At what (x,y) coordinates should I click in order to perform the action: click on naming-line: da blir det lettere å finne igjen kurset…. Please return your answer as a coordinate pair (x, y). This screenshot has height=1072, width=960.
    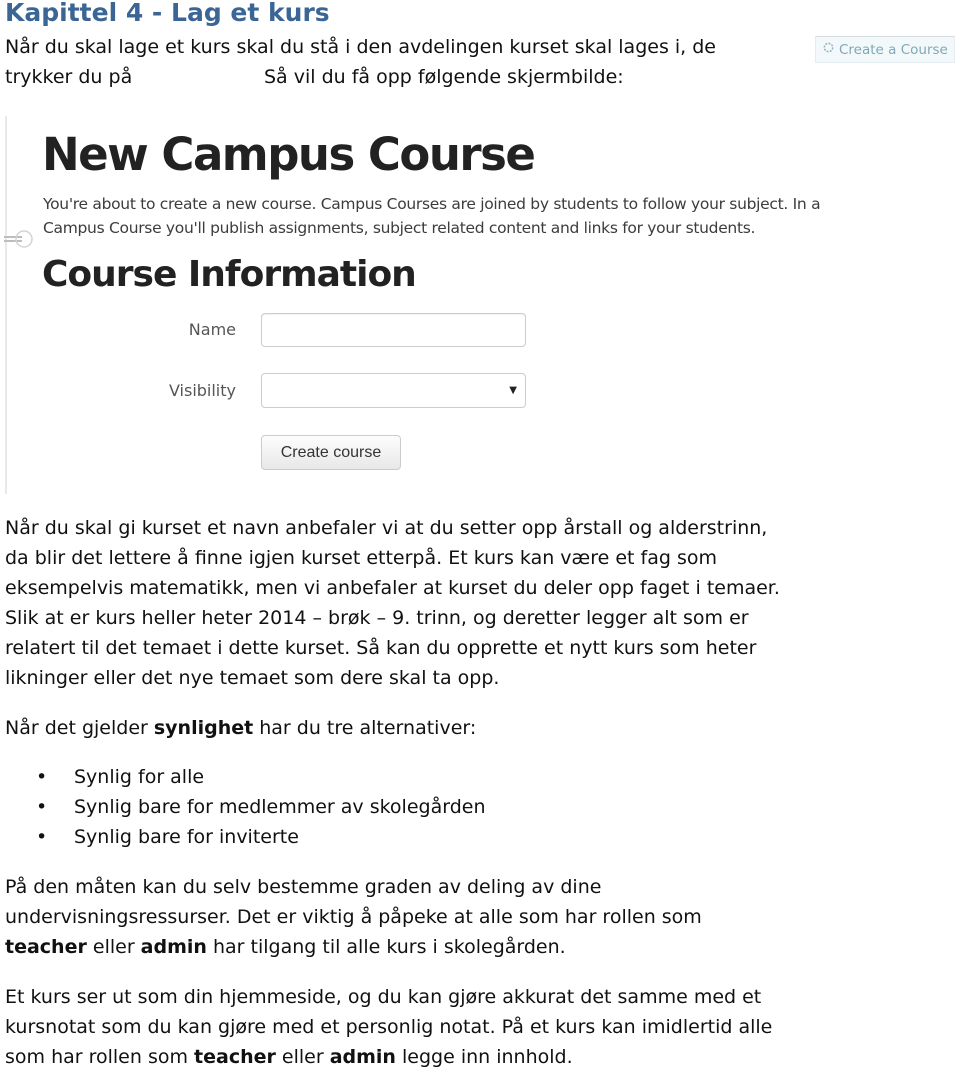
    Looking at the image, I should click on (361, 558).